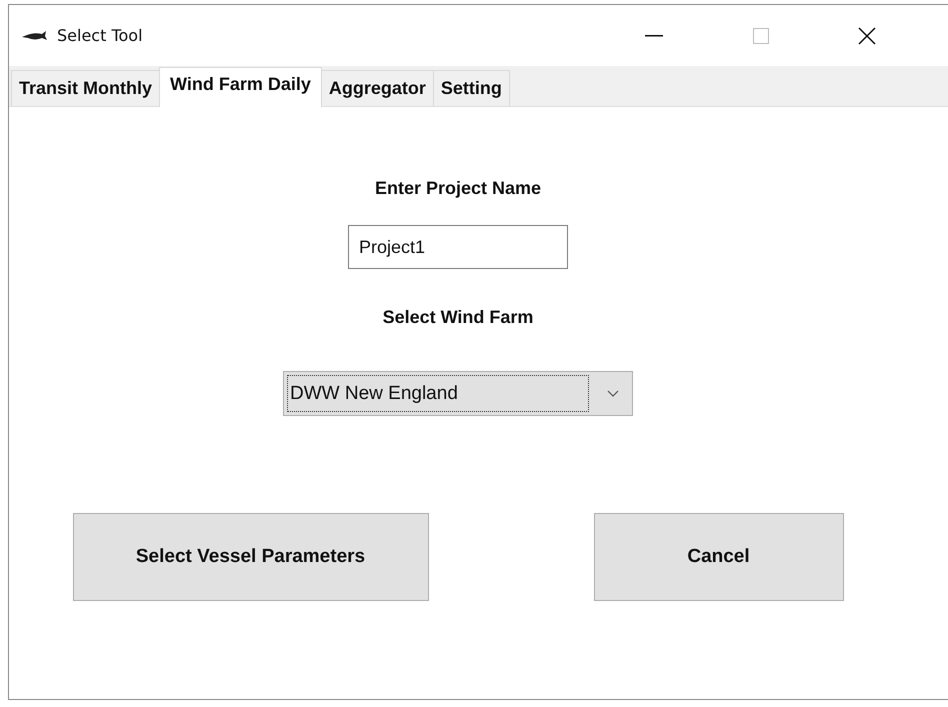  Describe the element at coordinates (613, 393) in the screenshot. I see `chevron-down-icon` at that location.